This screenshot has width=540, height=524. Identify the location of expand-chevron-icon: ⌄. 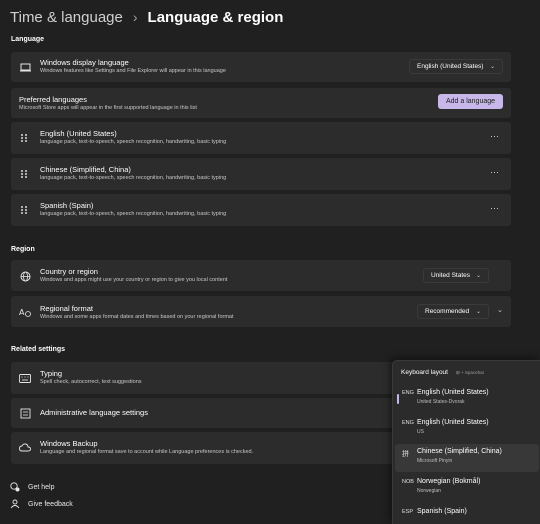
(500, 310).